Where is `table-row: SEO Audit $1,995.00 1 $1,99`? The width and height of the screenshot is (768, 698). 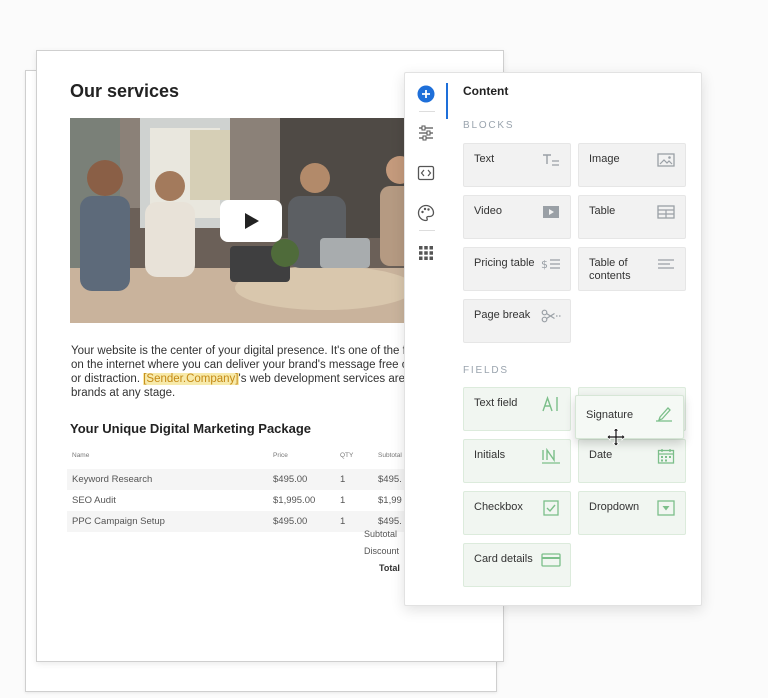 table-row: SEO Audit $1,995.00 1 $1,99 is located at coordinates (240, 500).